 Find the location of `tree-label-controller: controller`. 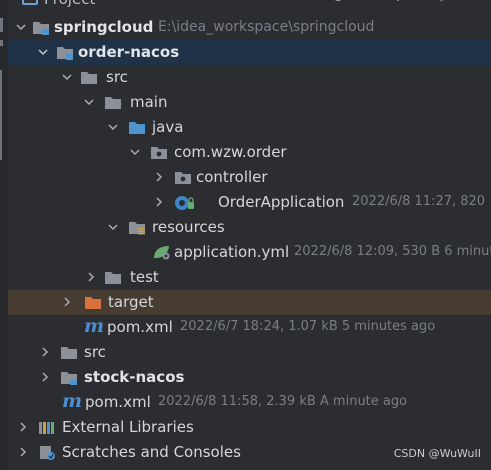

tree-label-controller: controller is located at coordinates (232, 177).